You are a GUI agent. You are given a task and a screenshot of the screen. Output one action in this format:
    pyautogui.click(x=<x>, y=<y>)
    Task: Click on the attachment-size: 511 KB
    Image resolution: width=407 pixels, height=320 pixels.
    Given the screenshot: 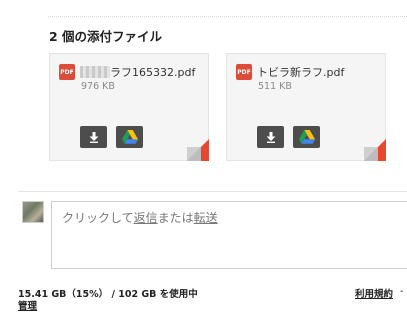 What is the action you would take?
    pyautogui.click(x=275, y=86)
    